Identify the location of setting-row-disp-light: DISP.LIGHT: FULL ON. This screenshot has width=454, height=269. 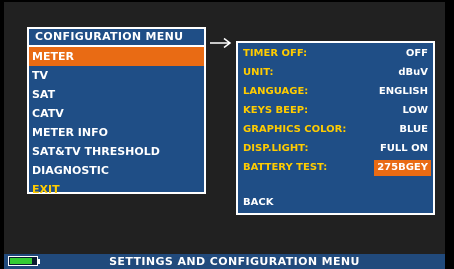
(335, 149).